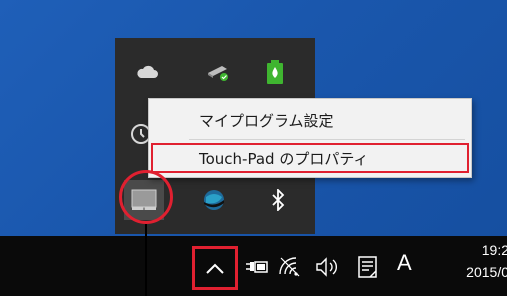  What do you see at coordinates (404, 263) in the screenshot?
I see `ime-mode-indicator: A` at bounding box center [404, 263].